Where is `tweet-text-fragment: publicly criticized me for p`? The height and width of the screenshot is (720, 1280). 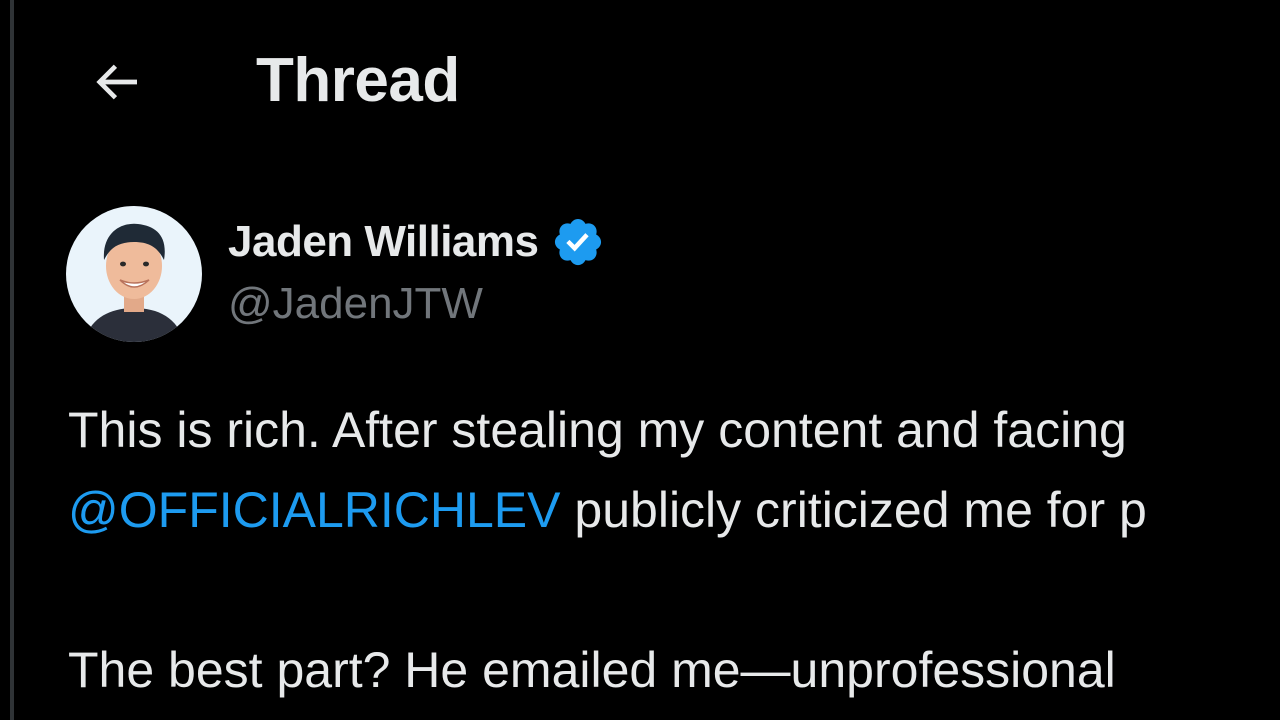 tweet-text-fragment: publicly criticized me for p is located at coordinates (853, 510).